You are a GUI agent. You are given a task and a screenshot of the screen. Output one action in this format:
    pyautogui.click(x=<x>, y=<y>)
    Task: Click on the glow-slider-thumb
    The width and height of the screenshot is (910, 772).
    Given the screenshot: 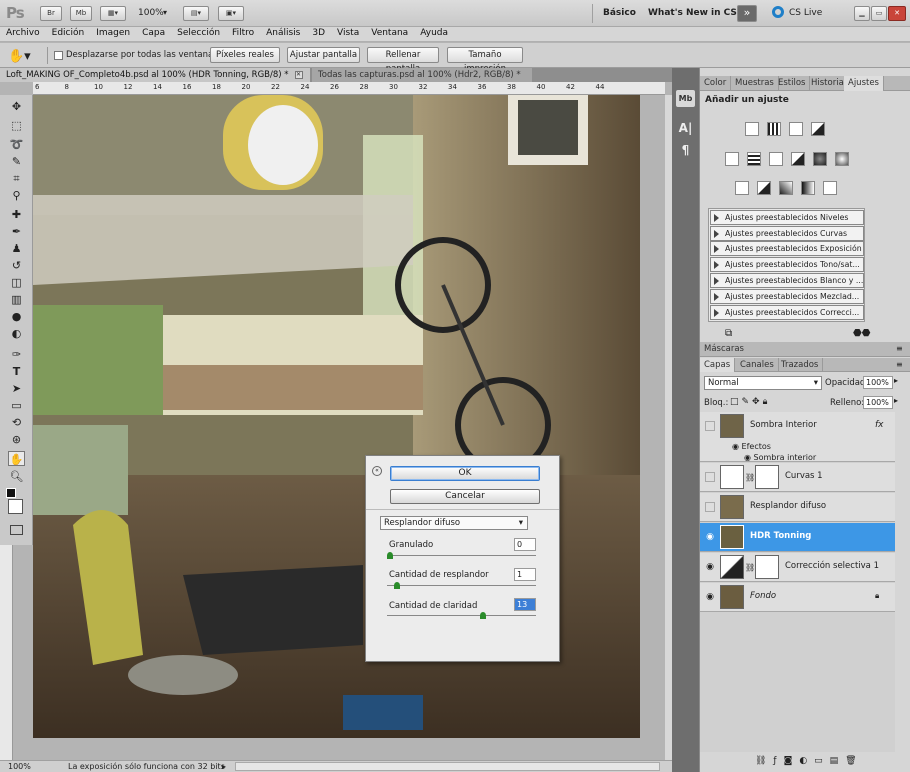 What is the action you would take?
    pyautogui.click(x=397, y=585)
    